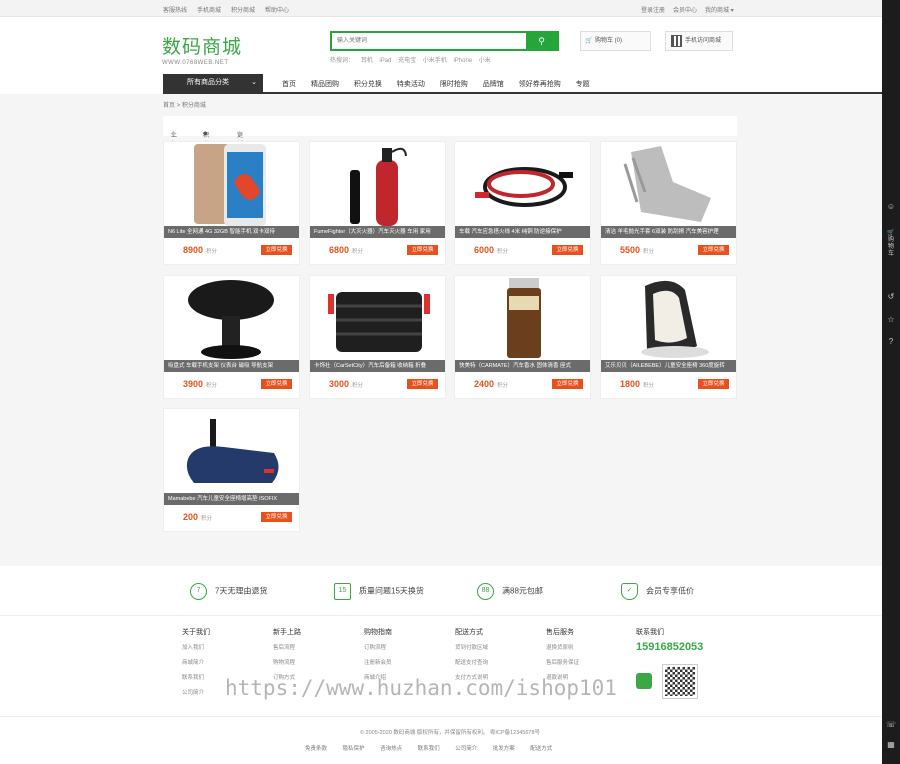 Image resolution: width=900 pixels, height=764 pixels. I want to click on phone-image, so click(231, 184).